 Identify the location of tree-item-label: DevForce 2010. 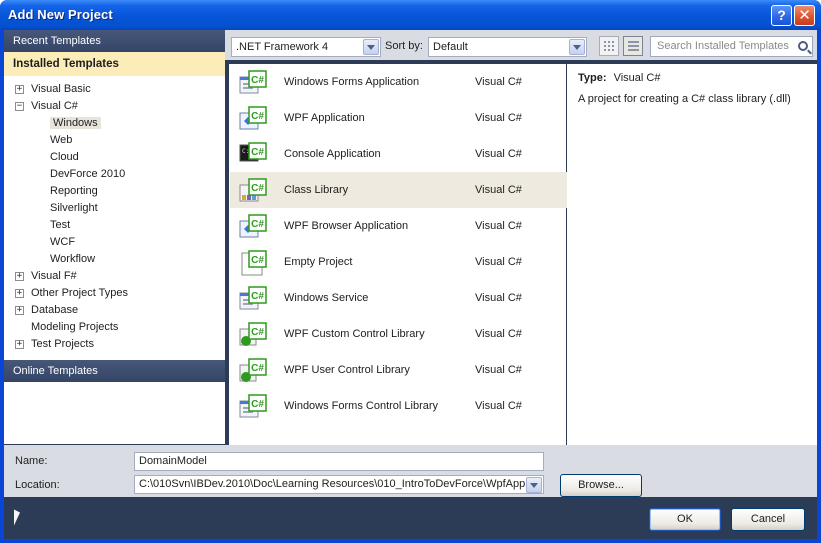
(88, 174).